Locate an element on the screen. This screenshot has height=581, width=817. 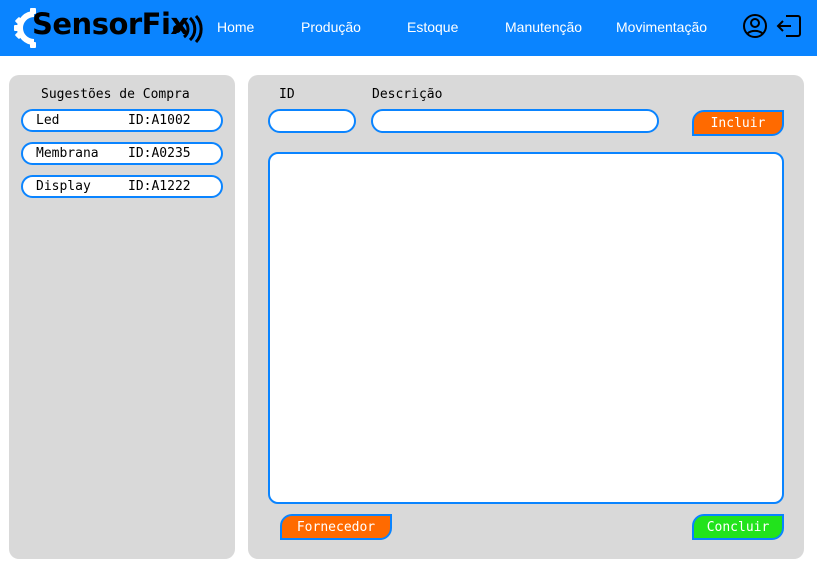
suggestion-id: ID:A1222 is located at coordinates (159, 186).